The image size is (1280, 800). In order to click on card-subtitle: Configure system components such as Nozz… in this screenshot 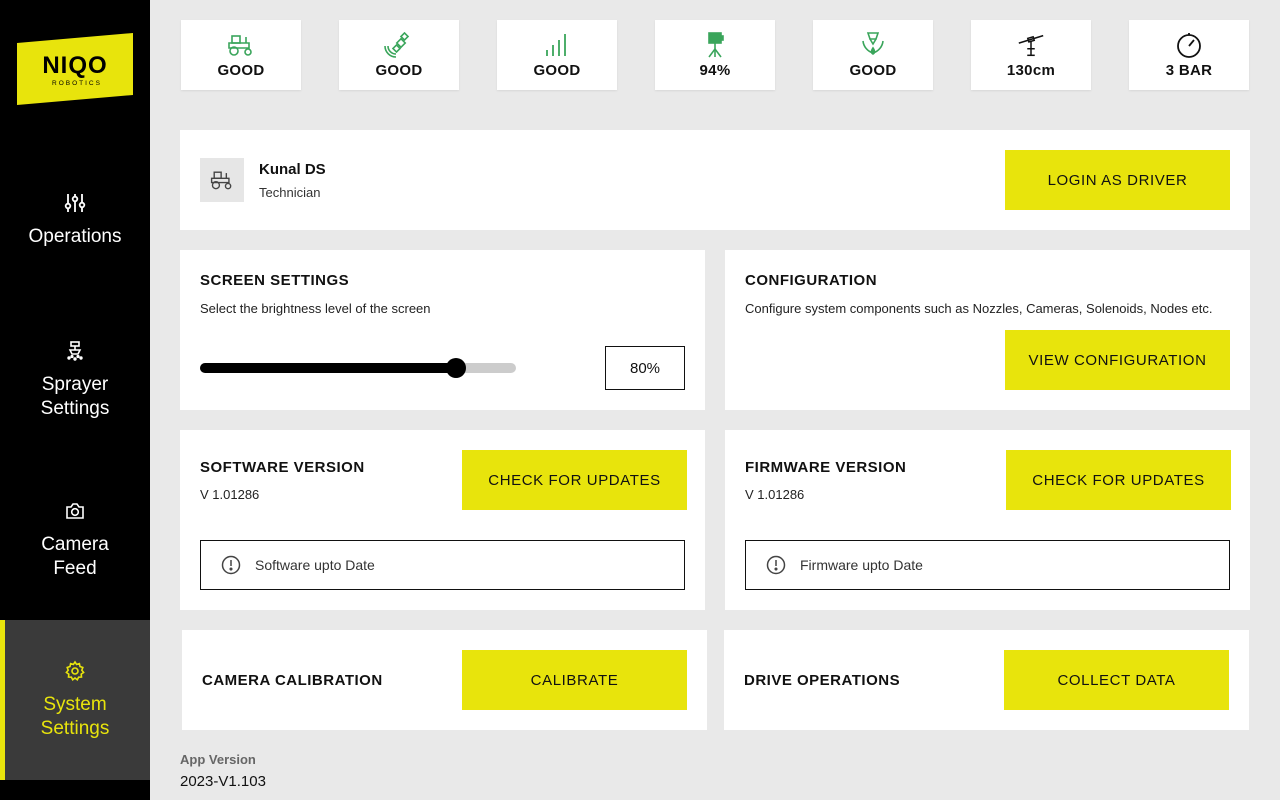, I will do `click(979, 308)`.